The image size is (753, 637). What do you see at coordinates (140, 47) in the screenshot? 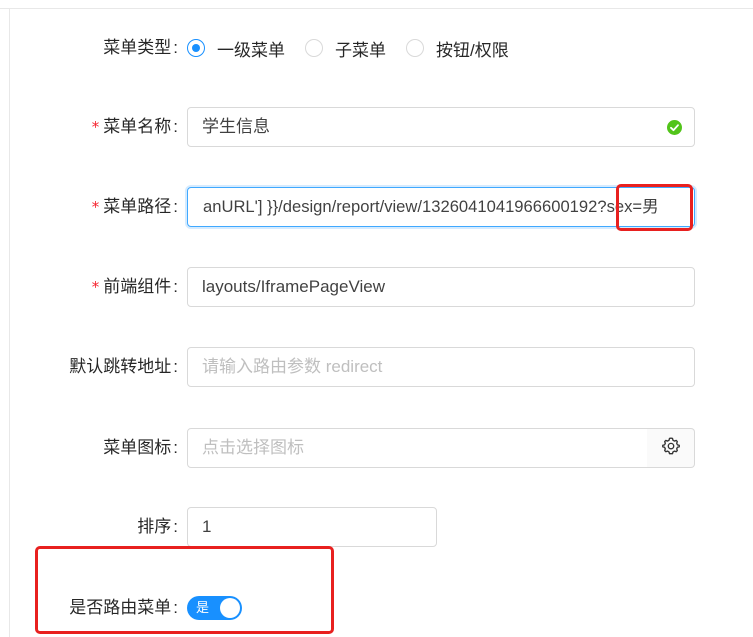
I see `menu-type-label: 菜单类型:` at bounding box center [140, 47].